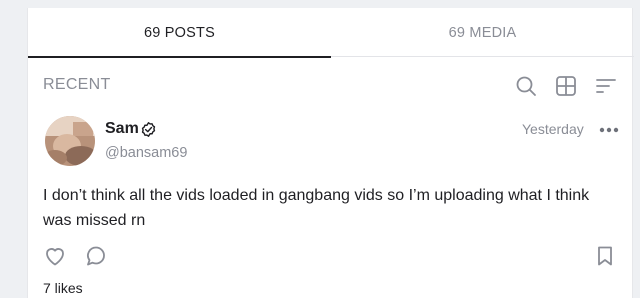  What do you see at coordinates (63, 288) in the screenshot?
I see `likes-count: 7 likes` at bounding box center [63, 288].